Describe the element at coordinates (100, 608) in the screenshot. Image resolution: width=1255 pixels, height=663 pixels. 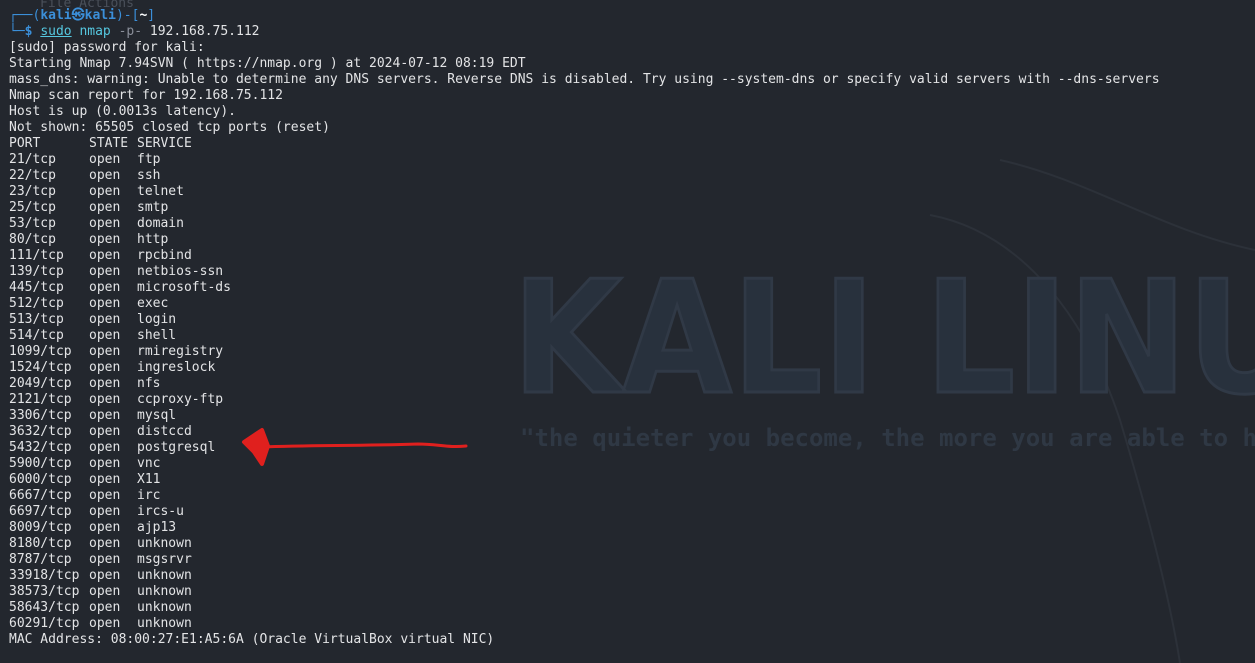
I see `port-row: 58643/tcp open unknown` at that location.